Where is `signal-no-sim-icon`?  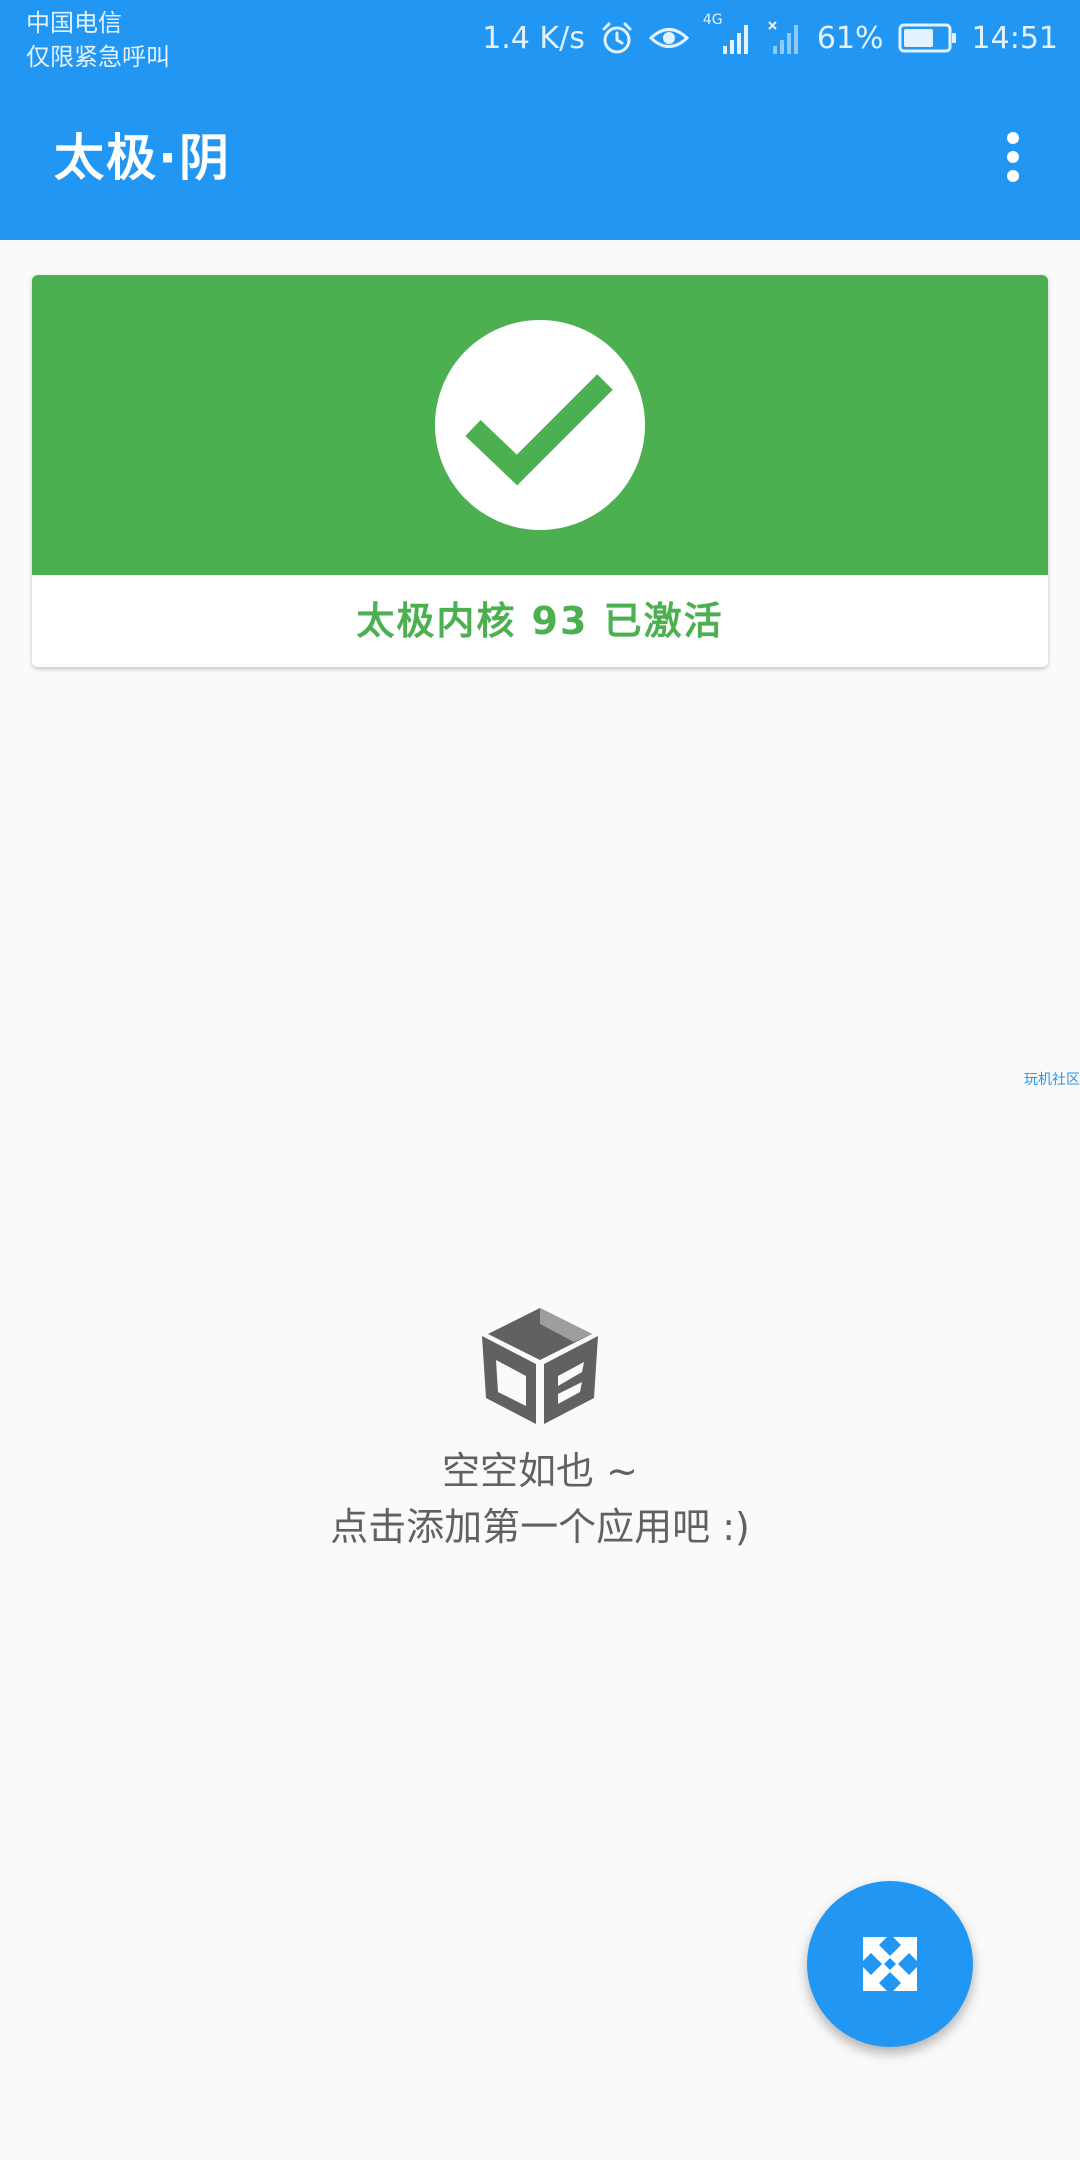
signal-no-sim-icon is located at coordinates (785, 38).